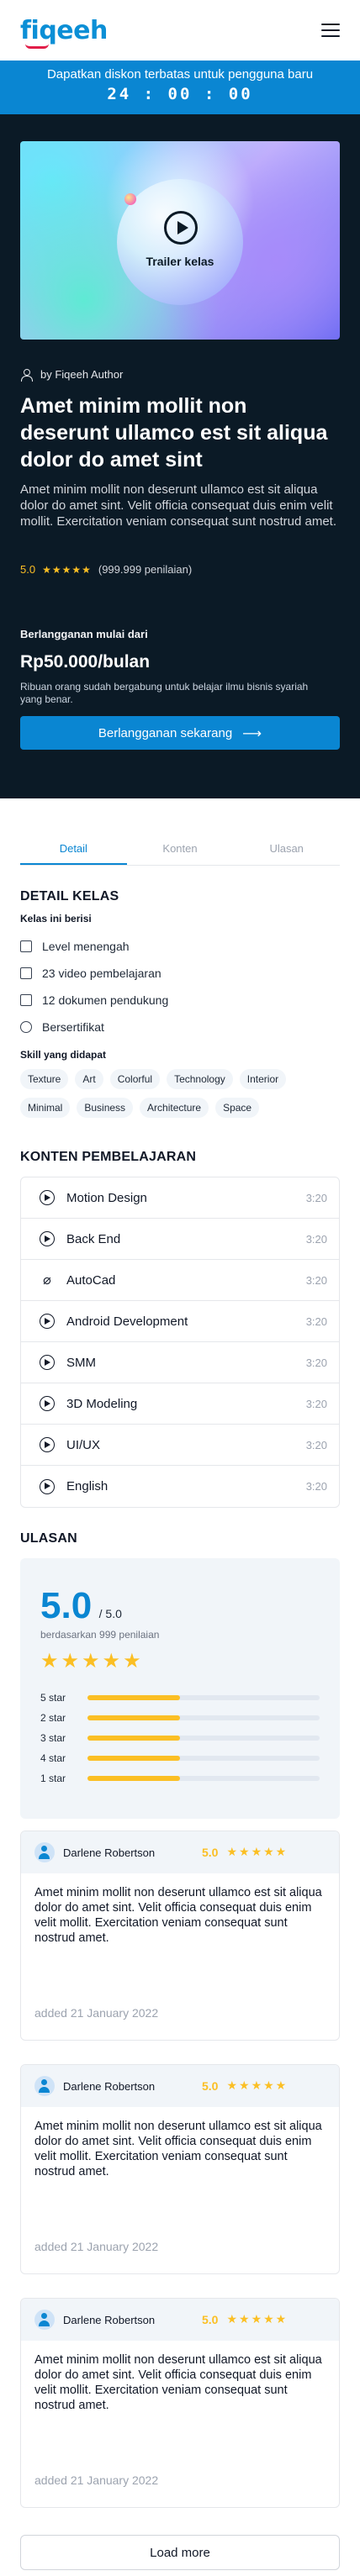 The width and height of the screenshot is (360, 2576). I want to click on bar-label: 1 star, so click(53, 1778).